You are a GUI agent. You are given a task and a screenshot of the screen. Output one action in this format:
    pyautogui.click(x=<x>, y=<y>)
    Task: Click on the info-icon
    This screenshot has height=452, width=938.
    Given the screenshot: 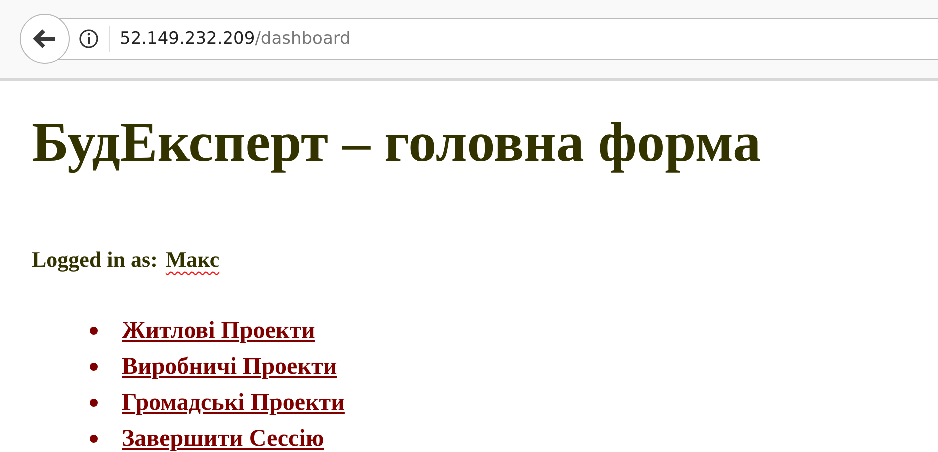 What is the action you would take?
    pyautogui.click(x=89, y=39)
    